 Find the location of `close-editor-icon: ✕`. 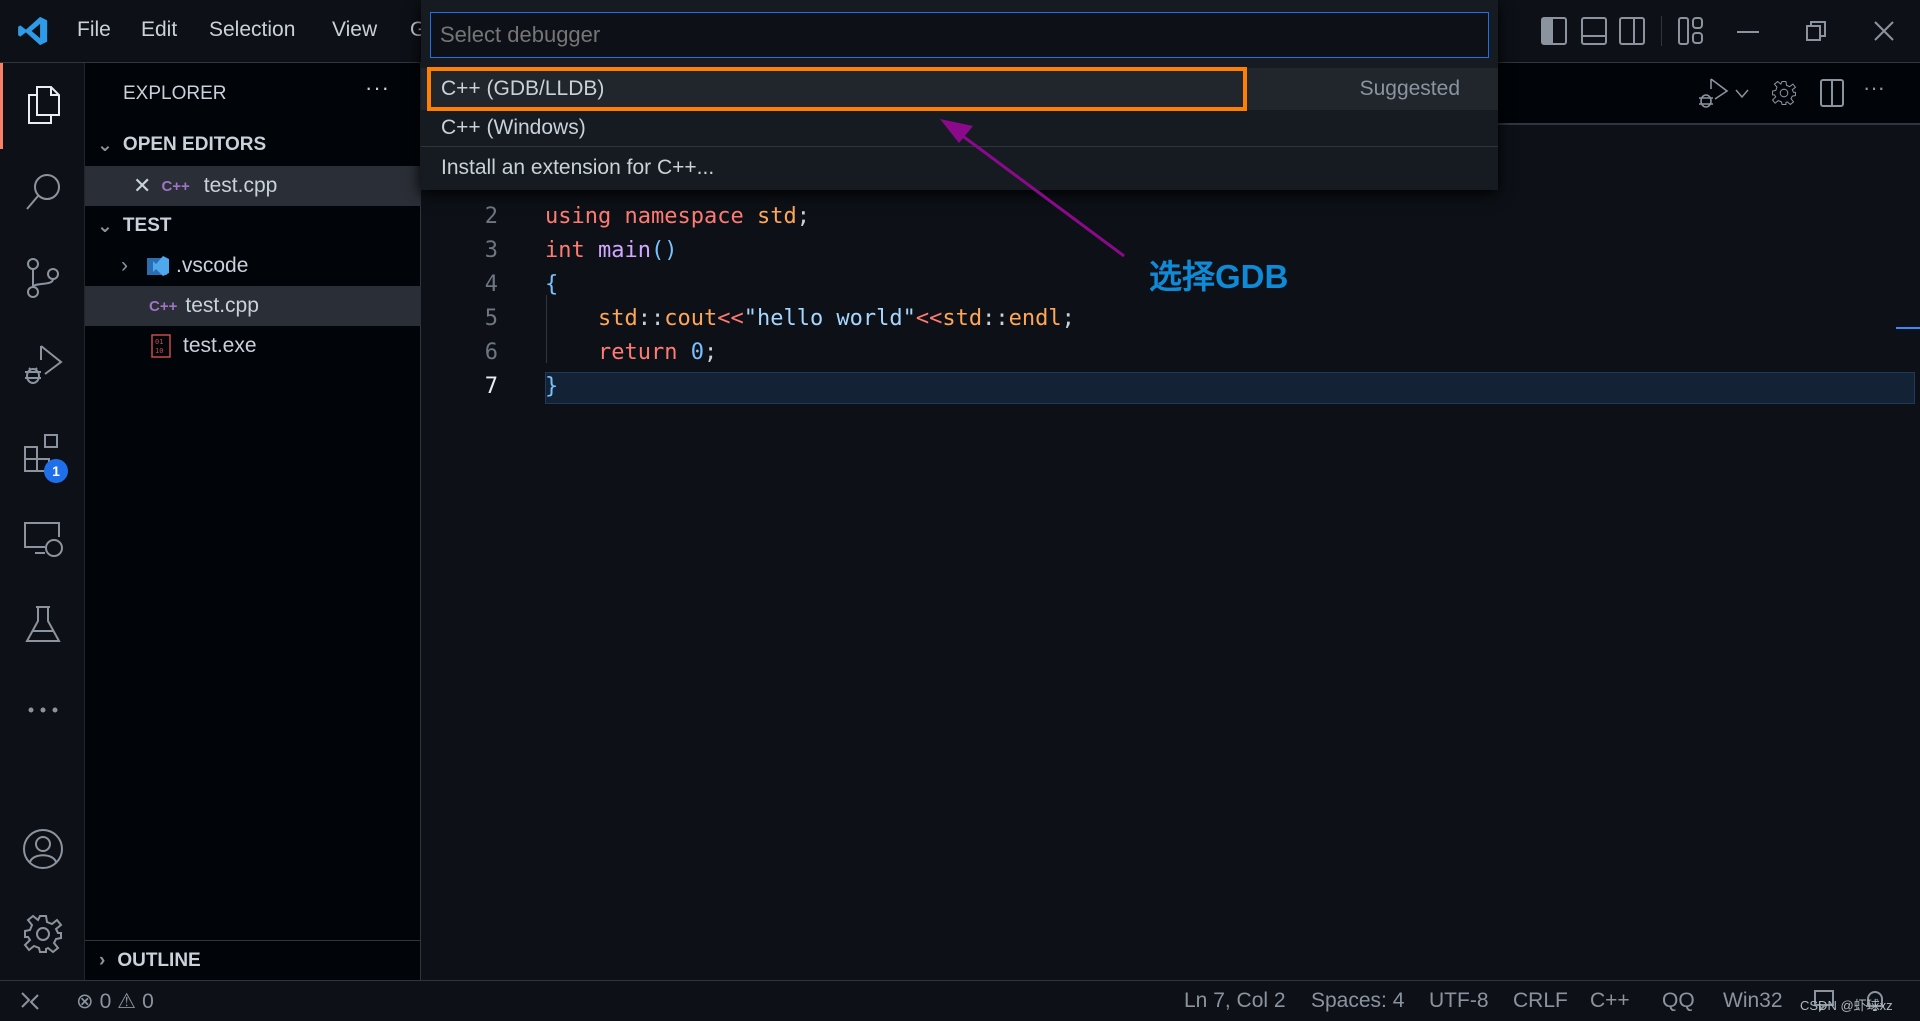

close-editor-icon: ✕ is located at coordinates (142, 186).